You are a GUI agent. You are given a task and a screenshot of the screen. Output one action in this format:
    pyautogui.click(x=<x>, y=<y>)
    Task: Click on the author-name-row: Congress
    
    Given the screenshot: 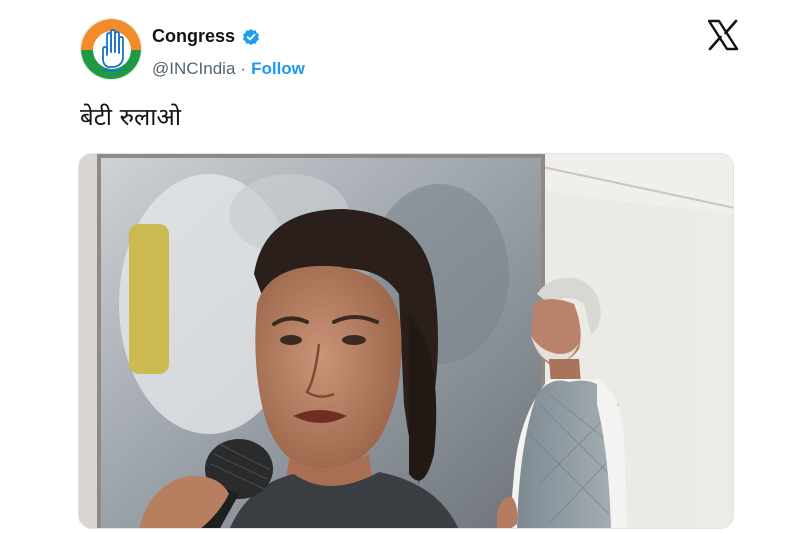 What is the action you would take?
    pyautogui.click(x=206, y=36)
    